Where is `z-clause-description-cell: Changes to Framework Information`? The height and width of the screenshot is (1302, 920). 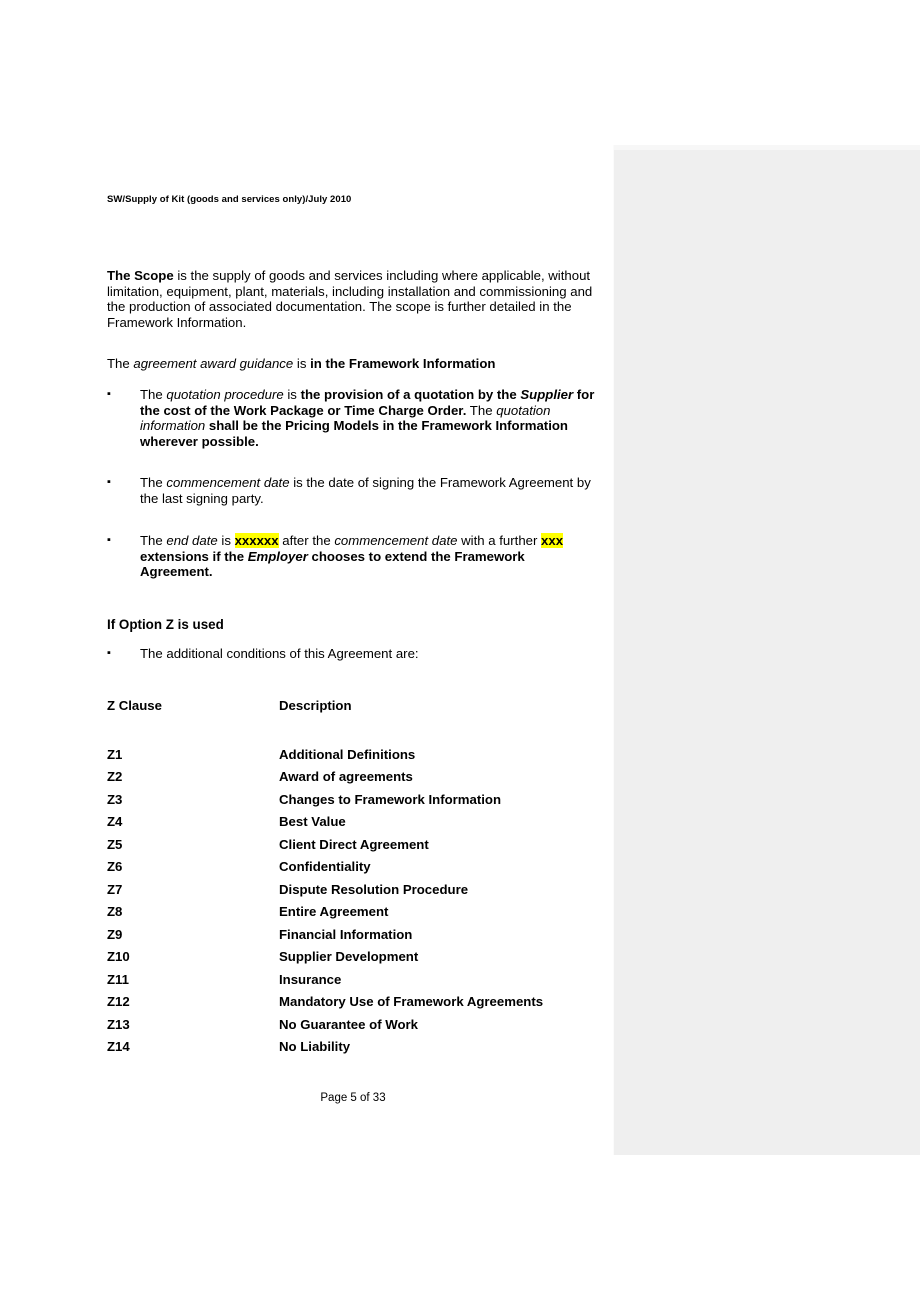 z-clause-description-cell: Changes to Framework Information is located at coordinates (390, 799).